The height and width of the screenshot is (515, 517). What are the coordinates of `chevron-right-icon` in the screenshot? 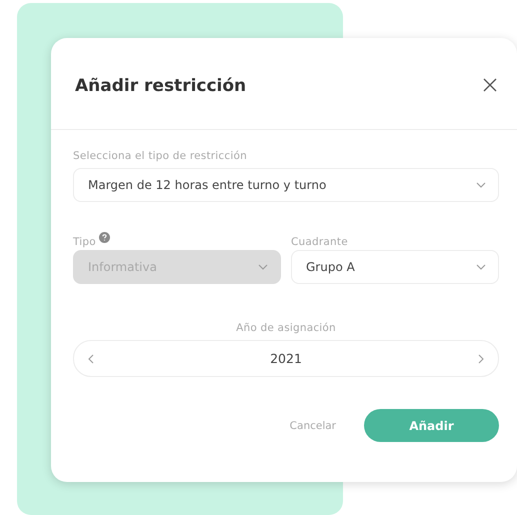 It's located at (481, 359).